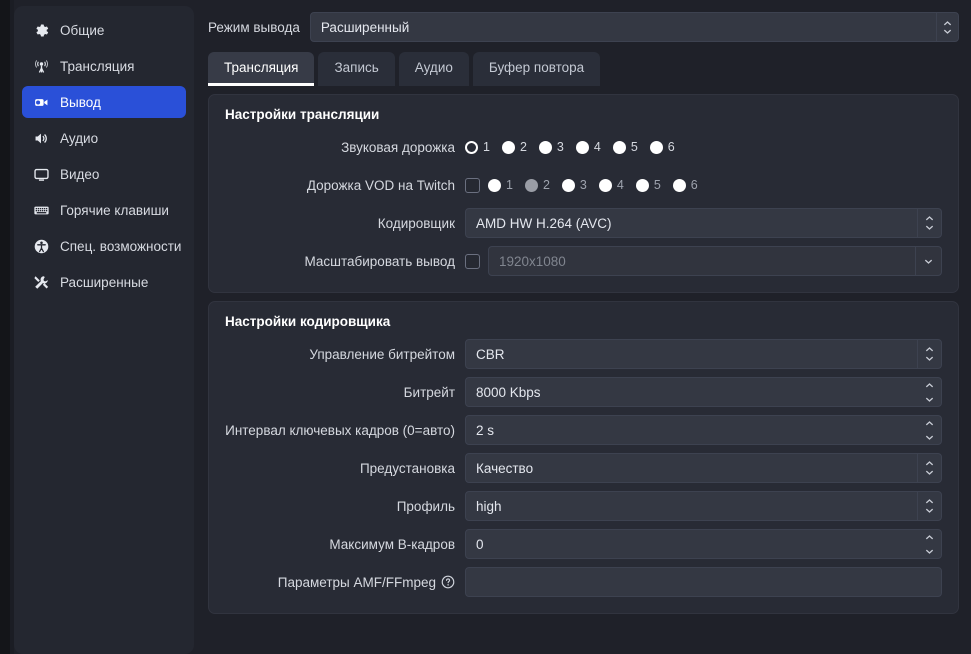 The image size is (971, 654). I want to click on sidebar-item-video: Видео, so click(104, 174).